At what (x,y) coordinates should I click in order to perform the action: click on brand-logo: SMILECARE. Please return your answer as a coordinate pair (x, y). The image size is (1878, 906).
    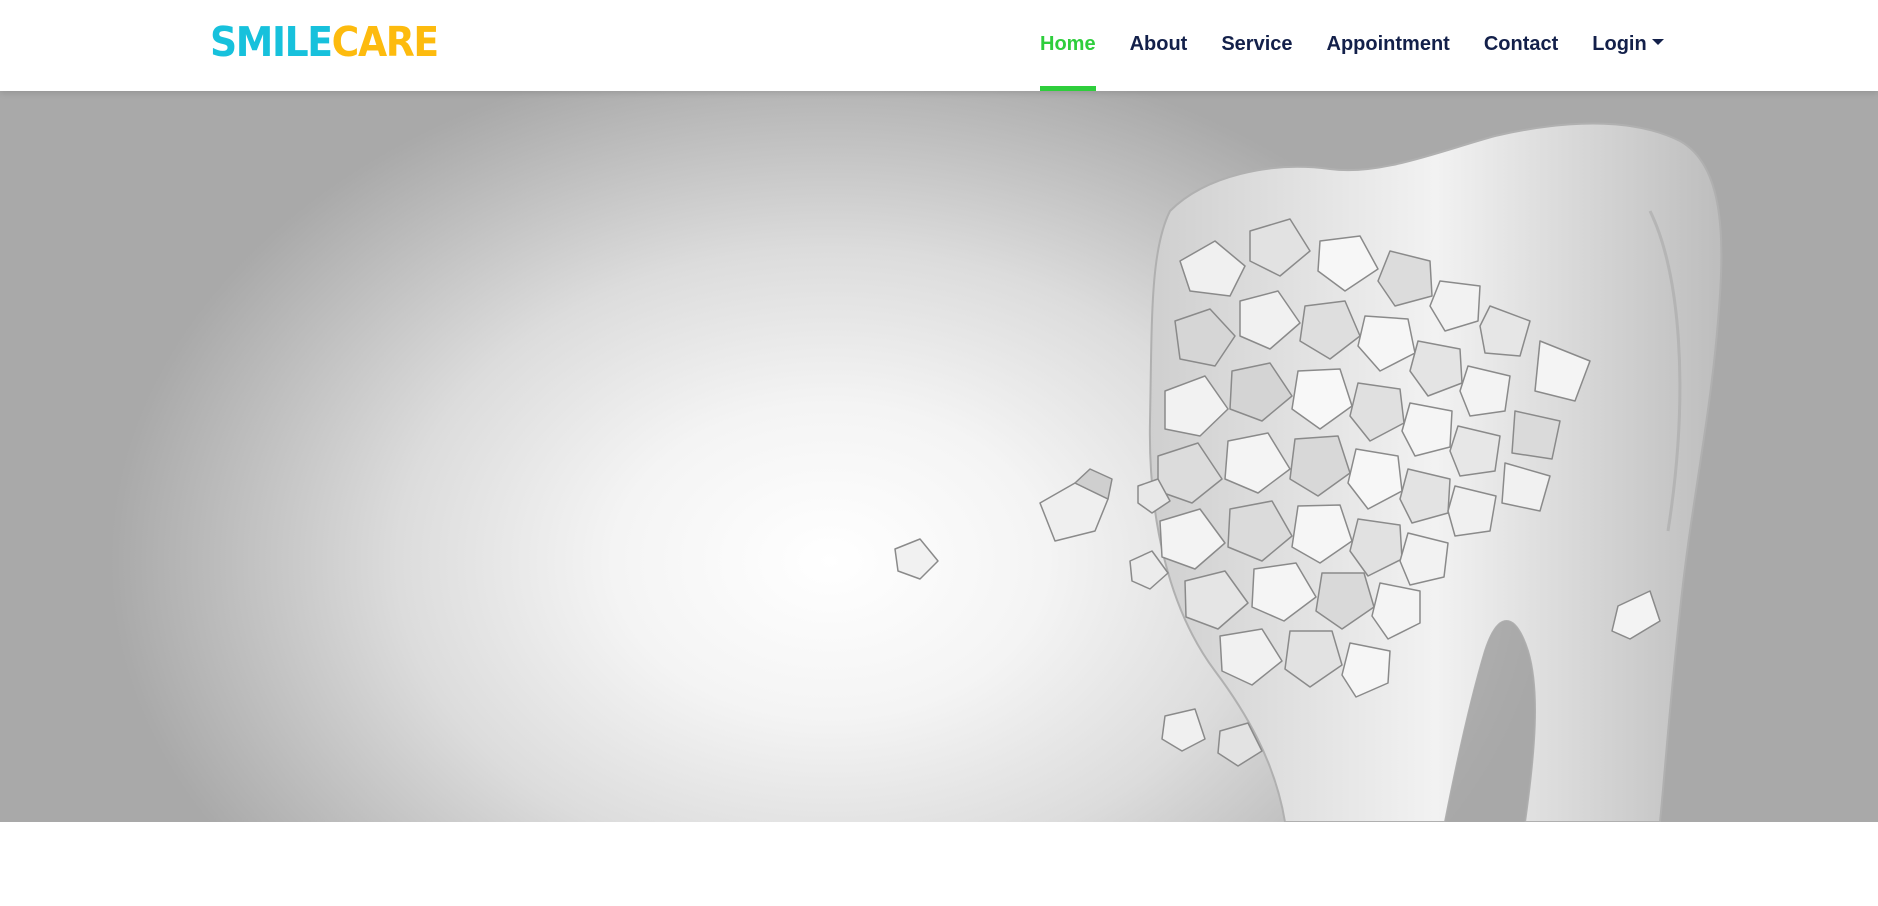
    Looking at the image, I should click on (325, 42).